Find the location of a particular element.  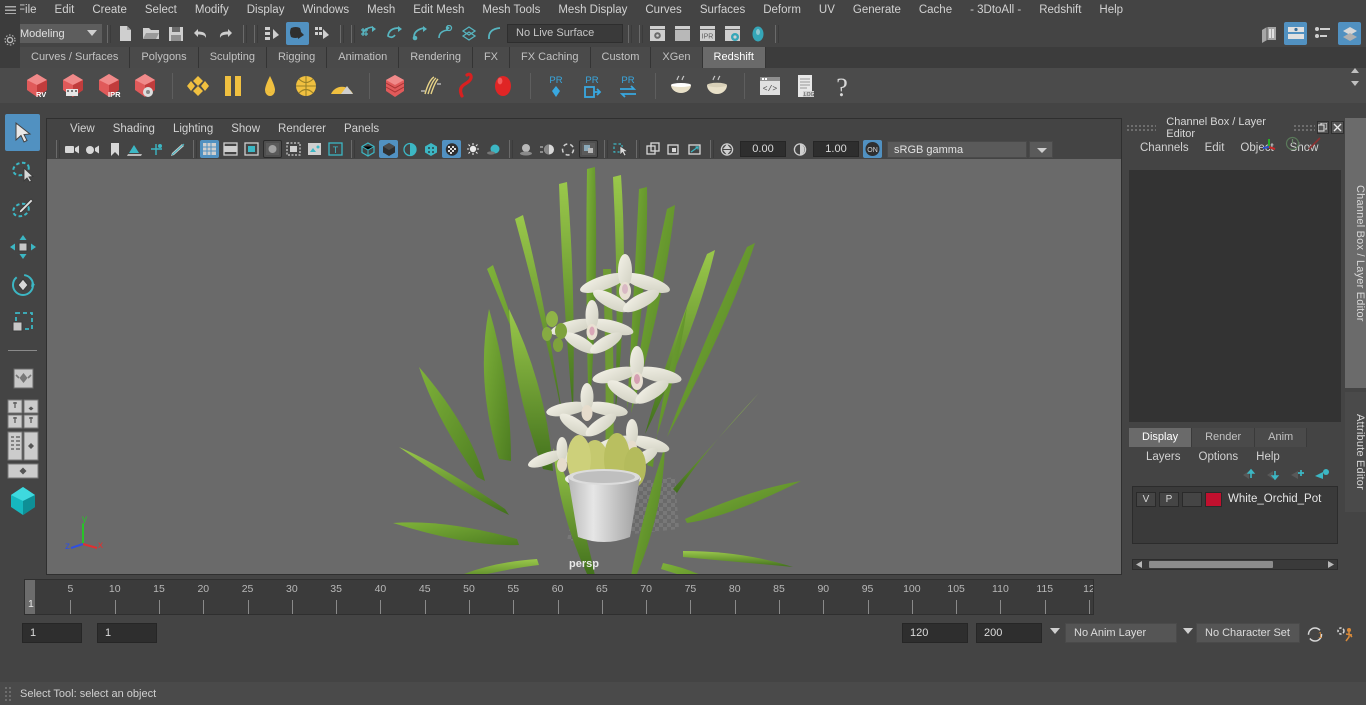

anim-layer-dropdown-arrow is located at coordinates (1055, 631).